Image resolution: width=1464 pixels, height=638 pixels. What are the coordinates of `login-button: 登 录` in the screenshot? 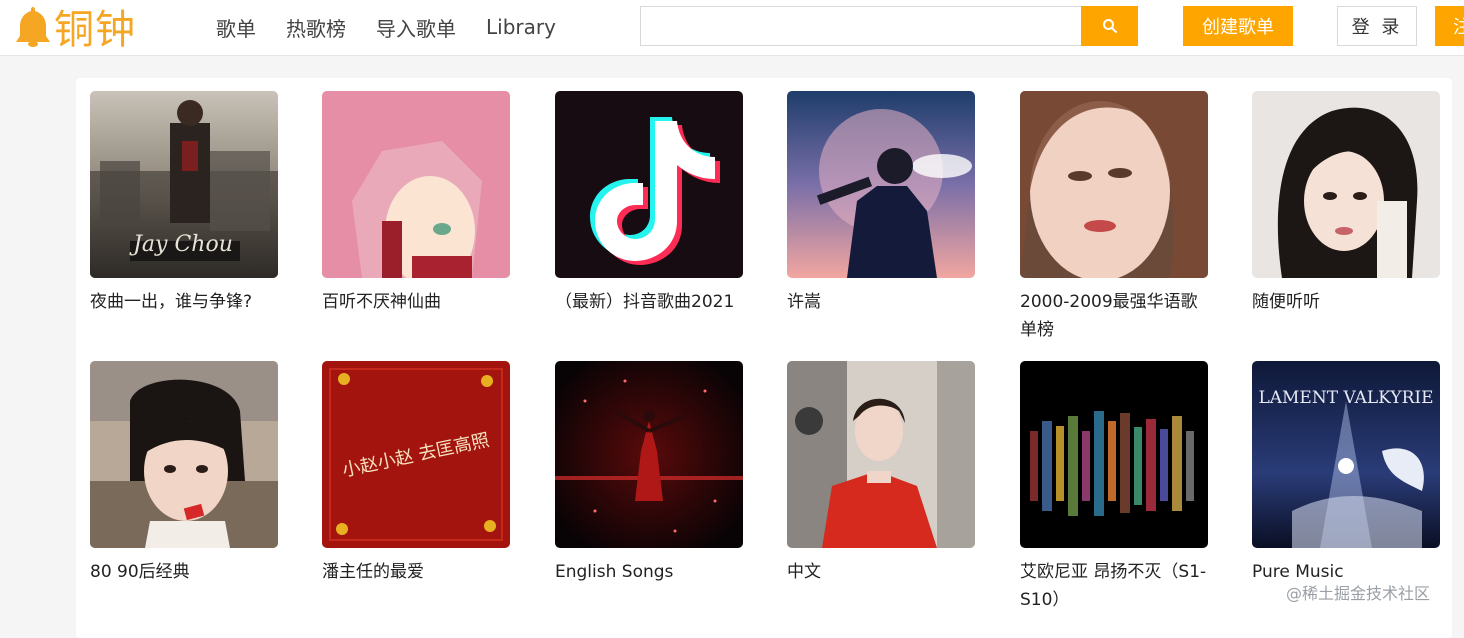 It's located at (1377, 26).